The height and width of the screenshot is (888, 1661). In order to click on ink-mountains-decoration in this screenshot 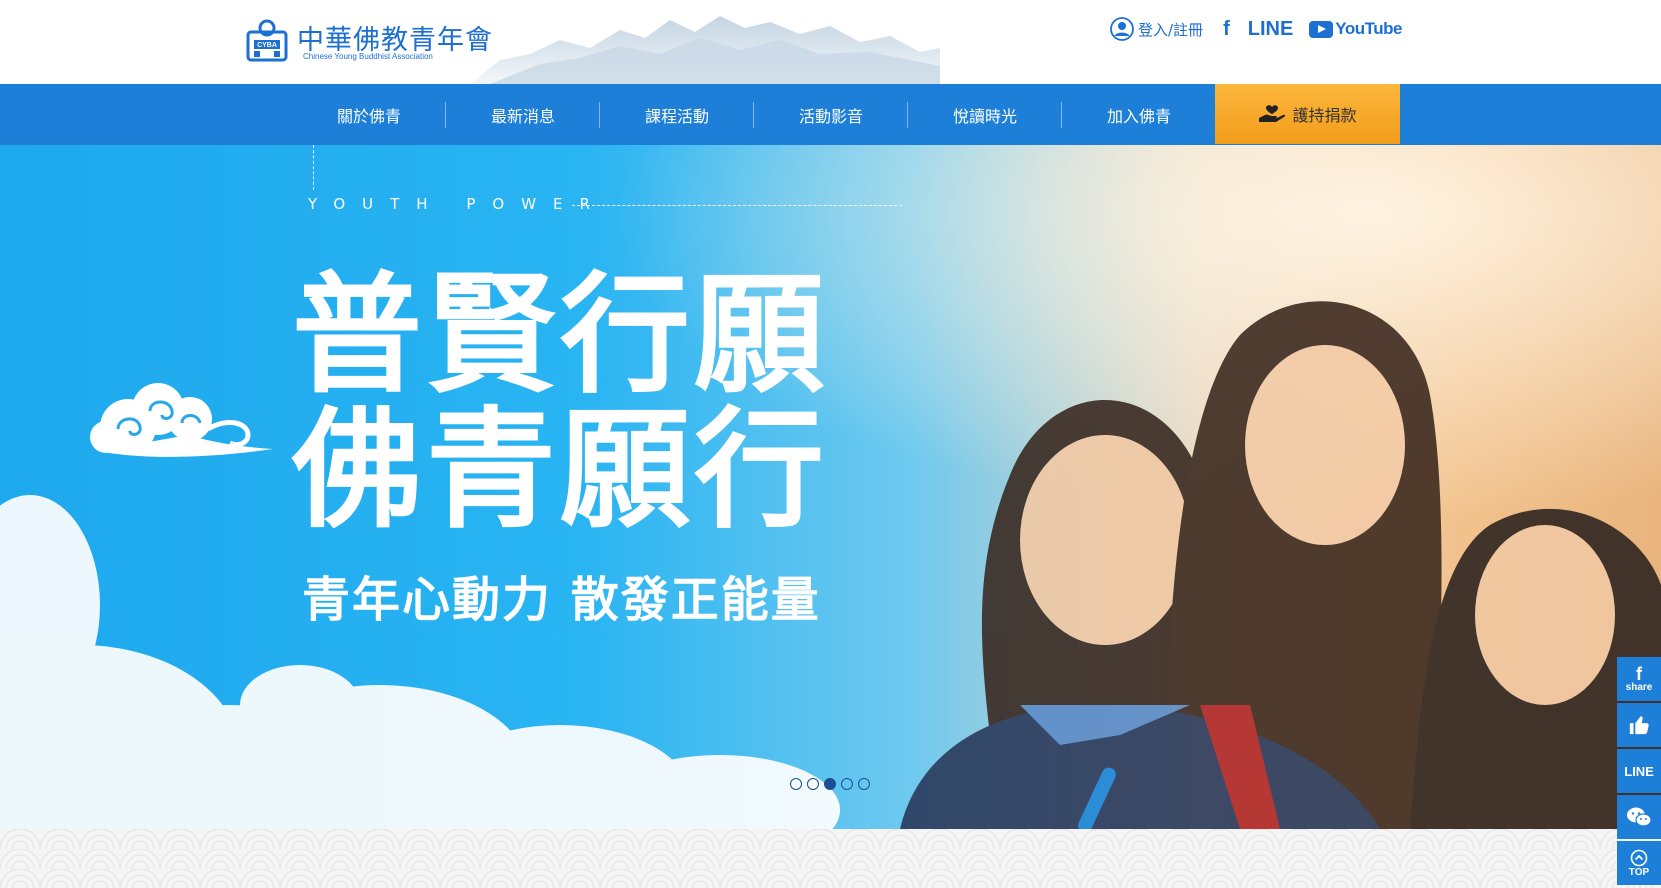, I will do `click(705, 50)`.